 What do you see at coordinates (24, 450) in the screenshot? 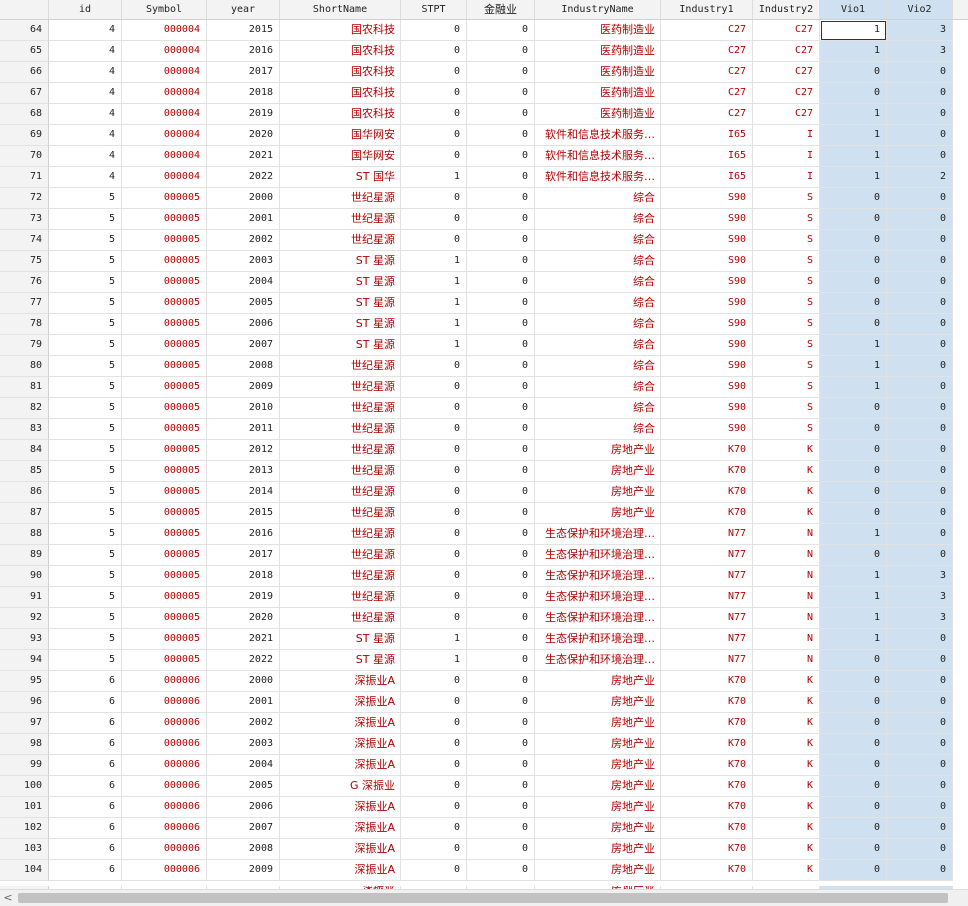
I see `row-number-cell: 84` at bounding box center [24, 450].